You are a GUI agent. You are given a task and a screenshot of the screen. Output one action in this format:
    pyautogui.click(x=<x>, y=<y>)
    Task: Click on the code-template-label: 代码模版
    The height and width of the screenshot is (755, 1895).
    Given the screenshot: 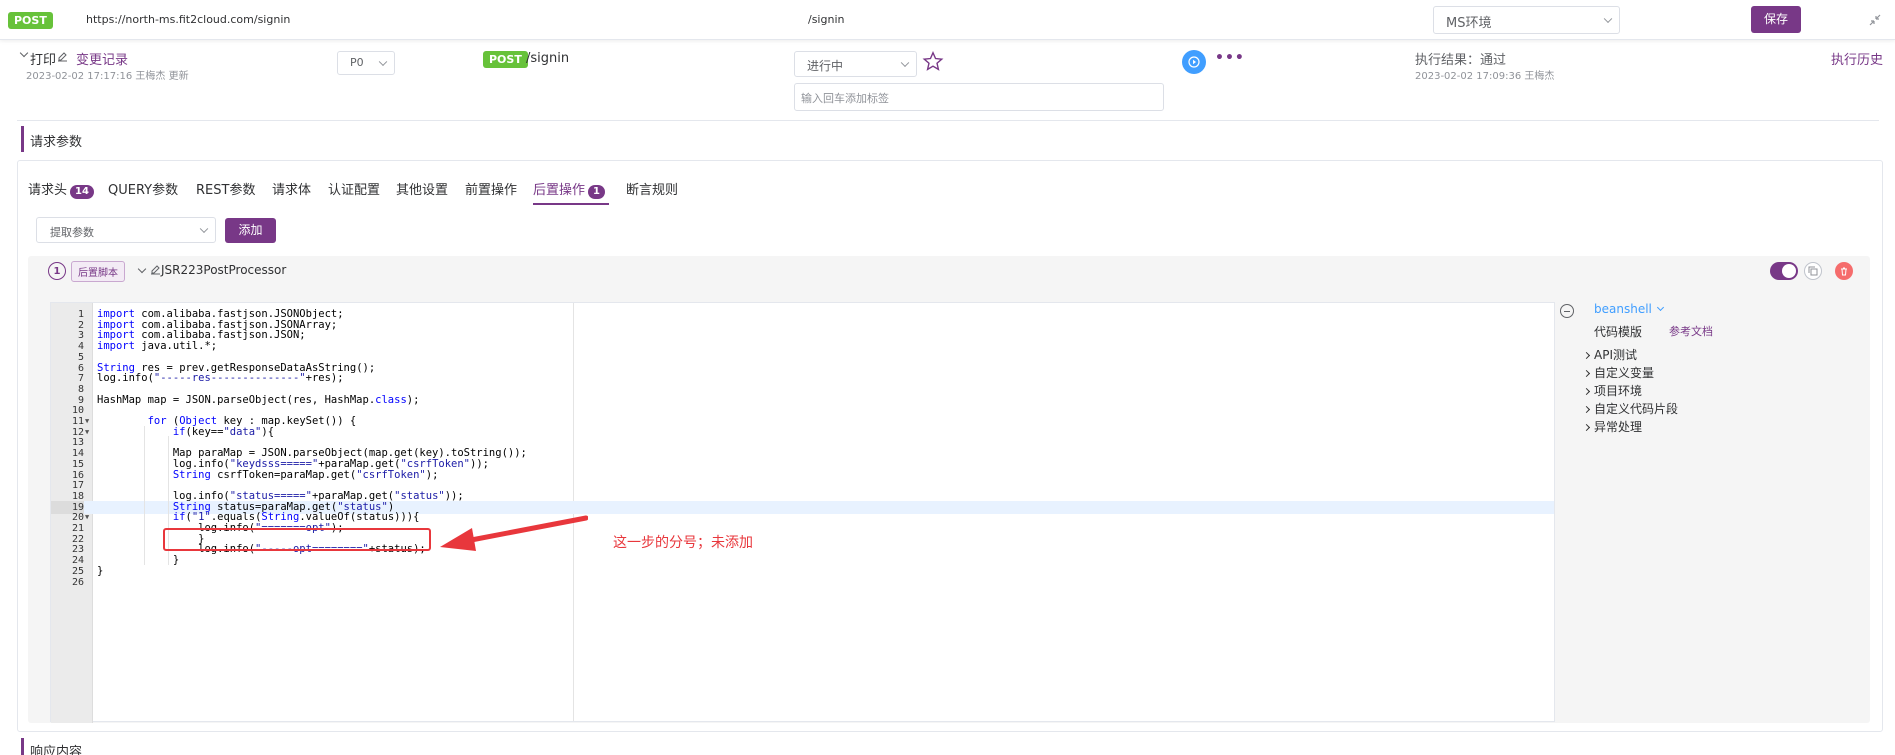 What is the action you would take?
    pyautogui.click(x=1618, y=332)
    